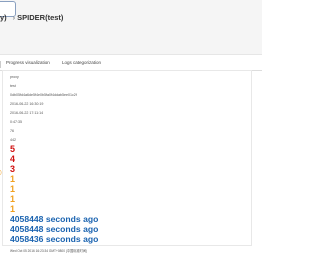  What do you see at coordinates (43, 95) in the screenshot?
I see `task-id-value: 0db05fd4a6de5f4e0b5fa0f4ddab5ee01c2f` at bounding box center [43, 95].